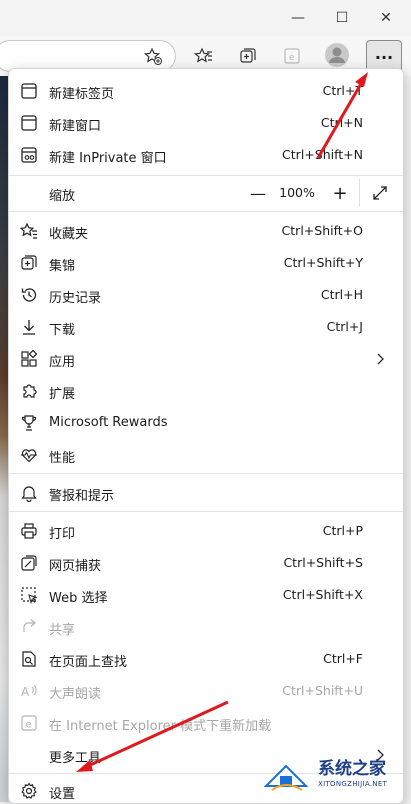 This screenshot has height=804, width=411. I want to click on watermark: 系统之家 XITONGZHIJIA.NET, so click(334, 774).